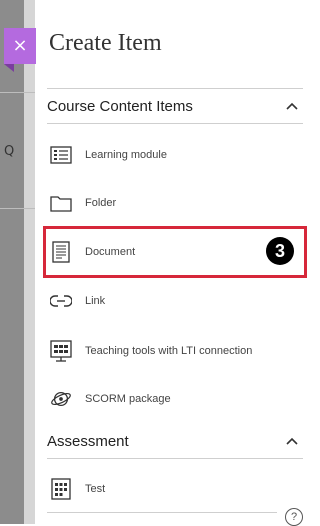  I want to click on test-icon, so click(61, 489).